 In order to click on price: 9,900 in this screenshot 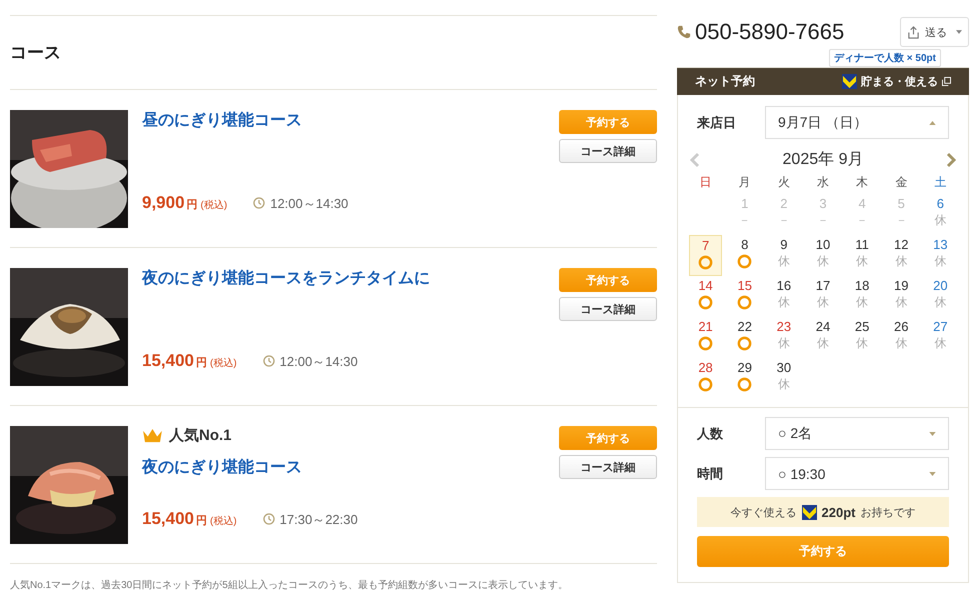, I will do `click(163, 203)`.